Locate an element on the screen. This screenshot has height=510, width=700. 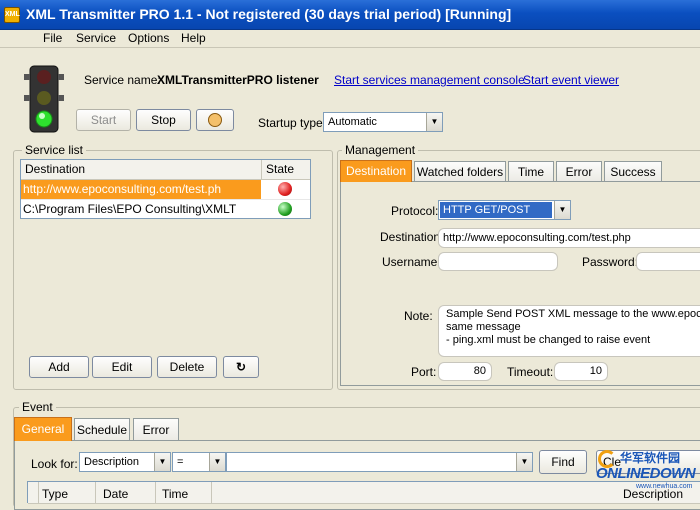
event-viewer-link: Start event viewer is located at coordinates (571, 80).